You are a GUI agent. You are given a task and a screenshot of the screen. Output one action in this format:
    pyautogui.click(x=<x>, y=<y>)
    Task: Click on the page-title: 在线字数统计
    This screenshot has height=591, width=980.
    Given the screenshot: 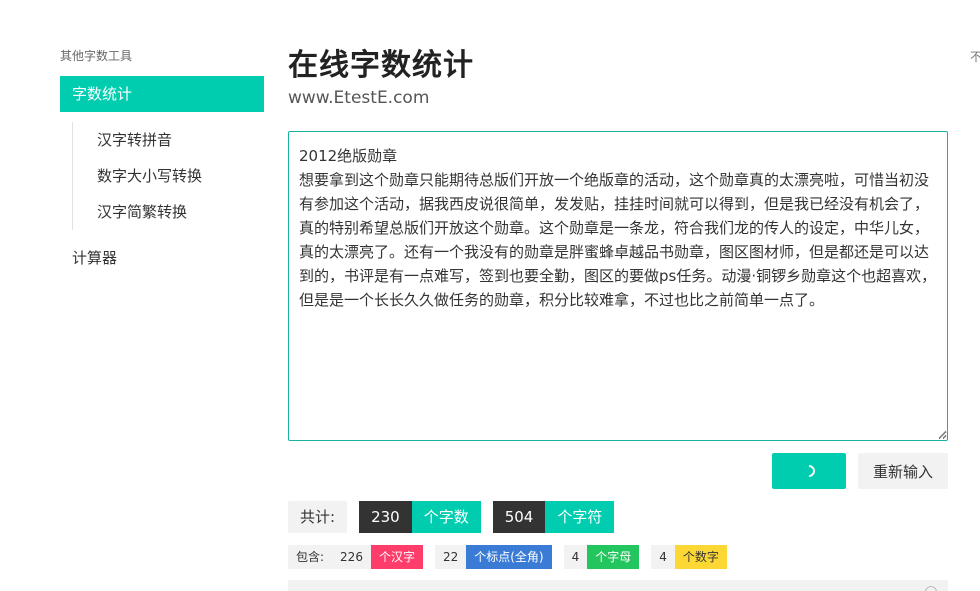 What is the action you would take?
    pyautogui.click(x=381, y=65)
    